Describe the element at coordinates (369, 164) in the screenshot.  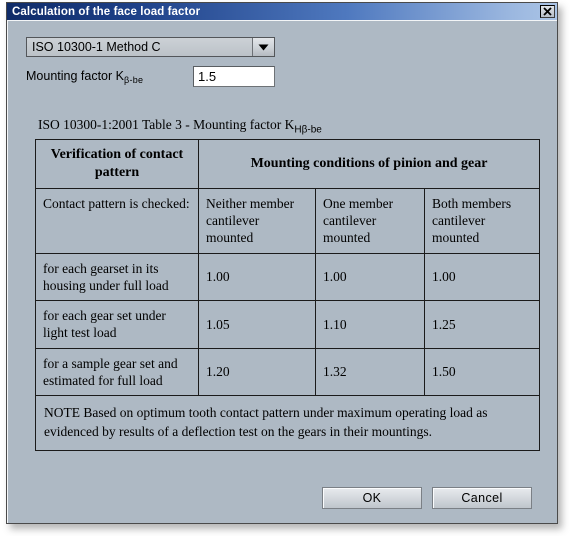
I see `table-header-mounting-conditions: Mounting conditions of pinion and gear` at that location.